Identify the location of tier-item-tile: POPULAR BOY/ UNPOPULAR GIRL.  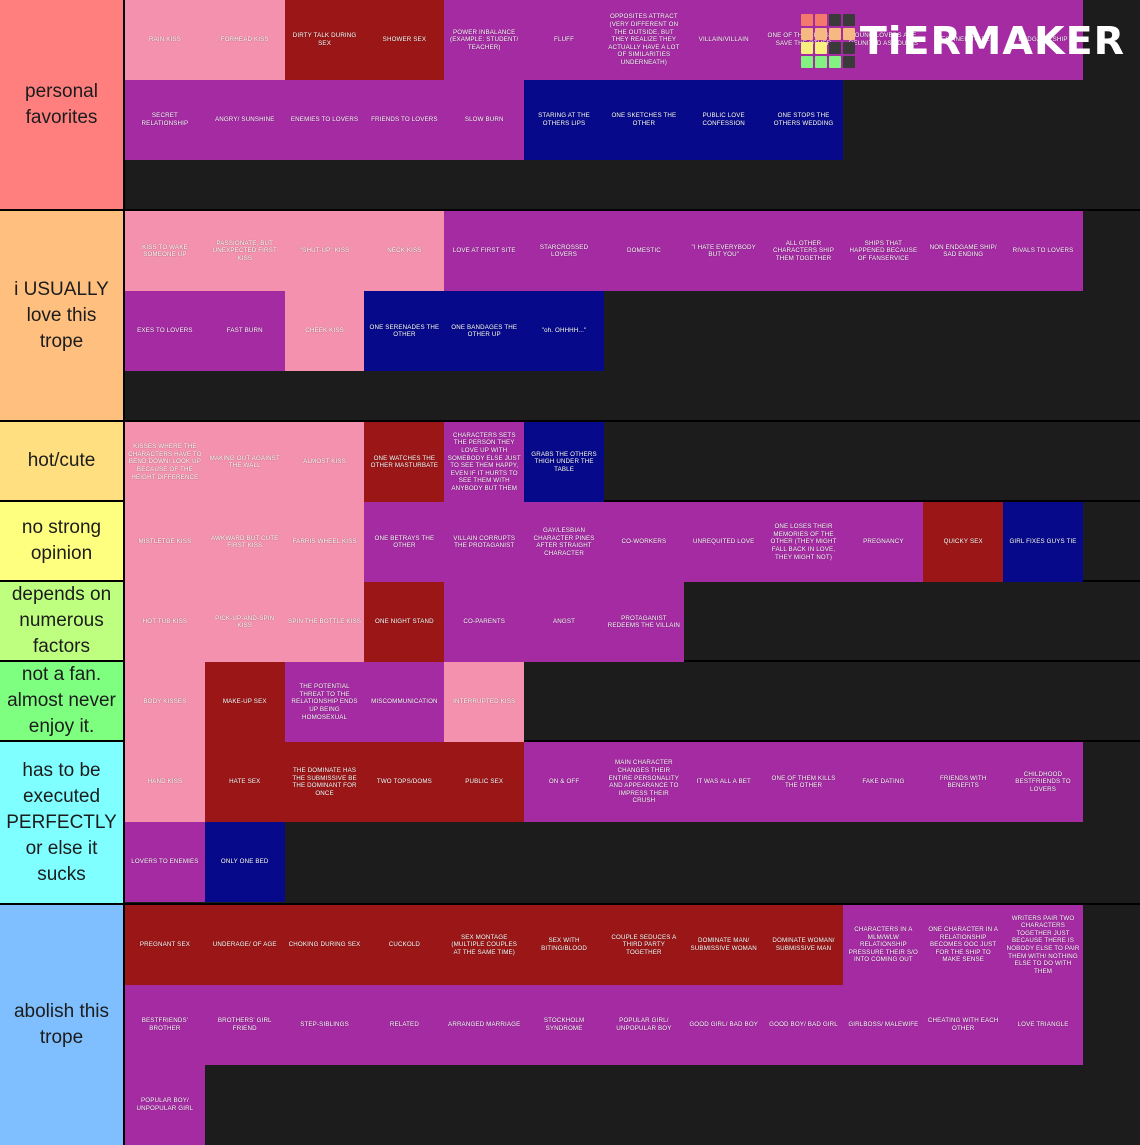
(165, 1105).